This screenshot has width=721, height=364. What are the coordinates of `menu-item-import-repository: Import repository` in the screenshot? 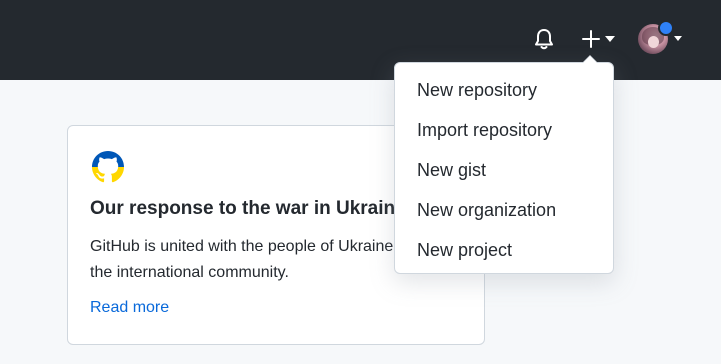 It's located at (504, 133).